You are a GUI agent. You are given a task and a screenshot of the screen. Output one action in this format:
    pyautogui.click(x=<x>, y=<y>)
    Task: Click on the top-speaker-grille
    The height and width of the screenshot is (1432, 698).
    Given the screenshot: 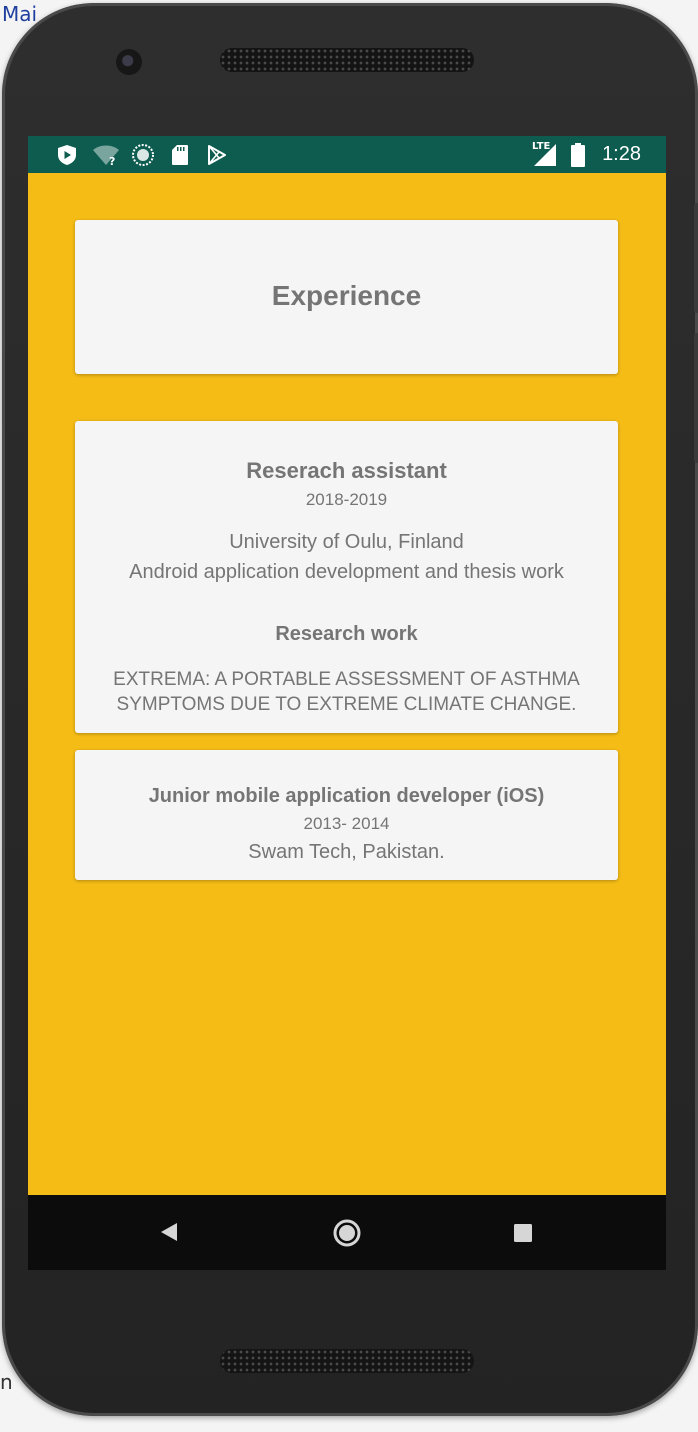 What is the action you would take?
    pyautogui.click(x=347, y=60)
    